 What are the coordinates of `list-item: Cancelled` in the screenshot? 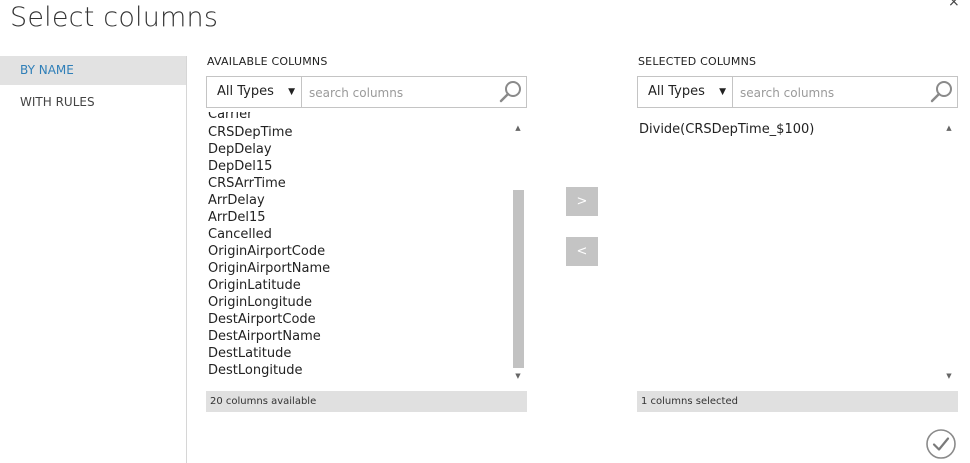 It's located at (358, 234).